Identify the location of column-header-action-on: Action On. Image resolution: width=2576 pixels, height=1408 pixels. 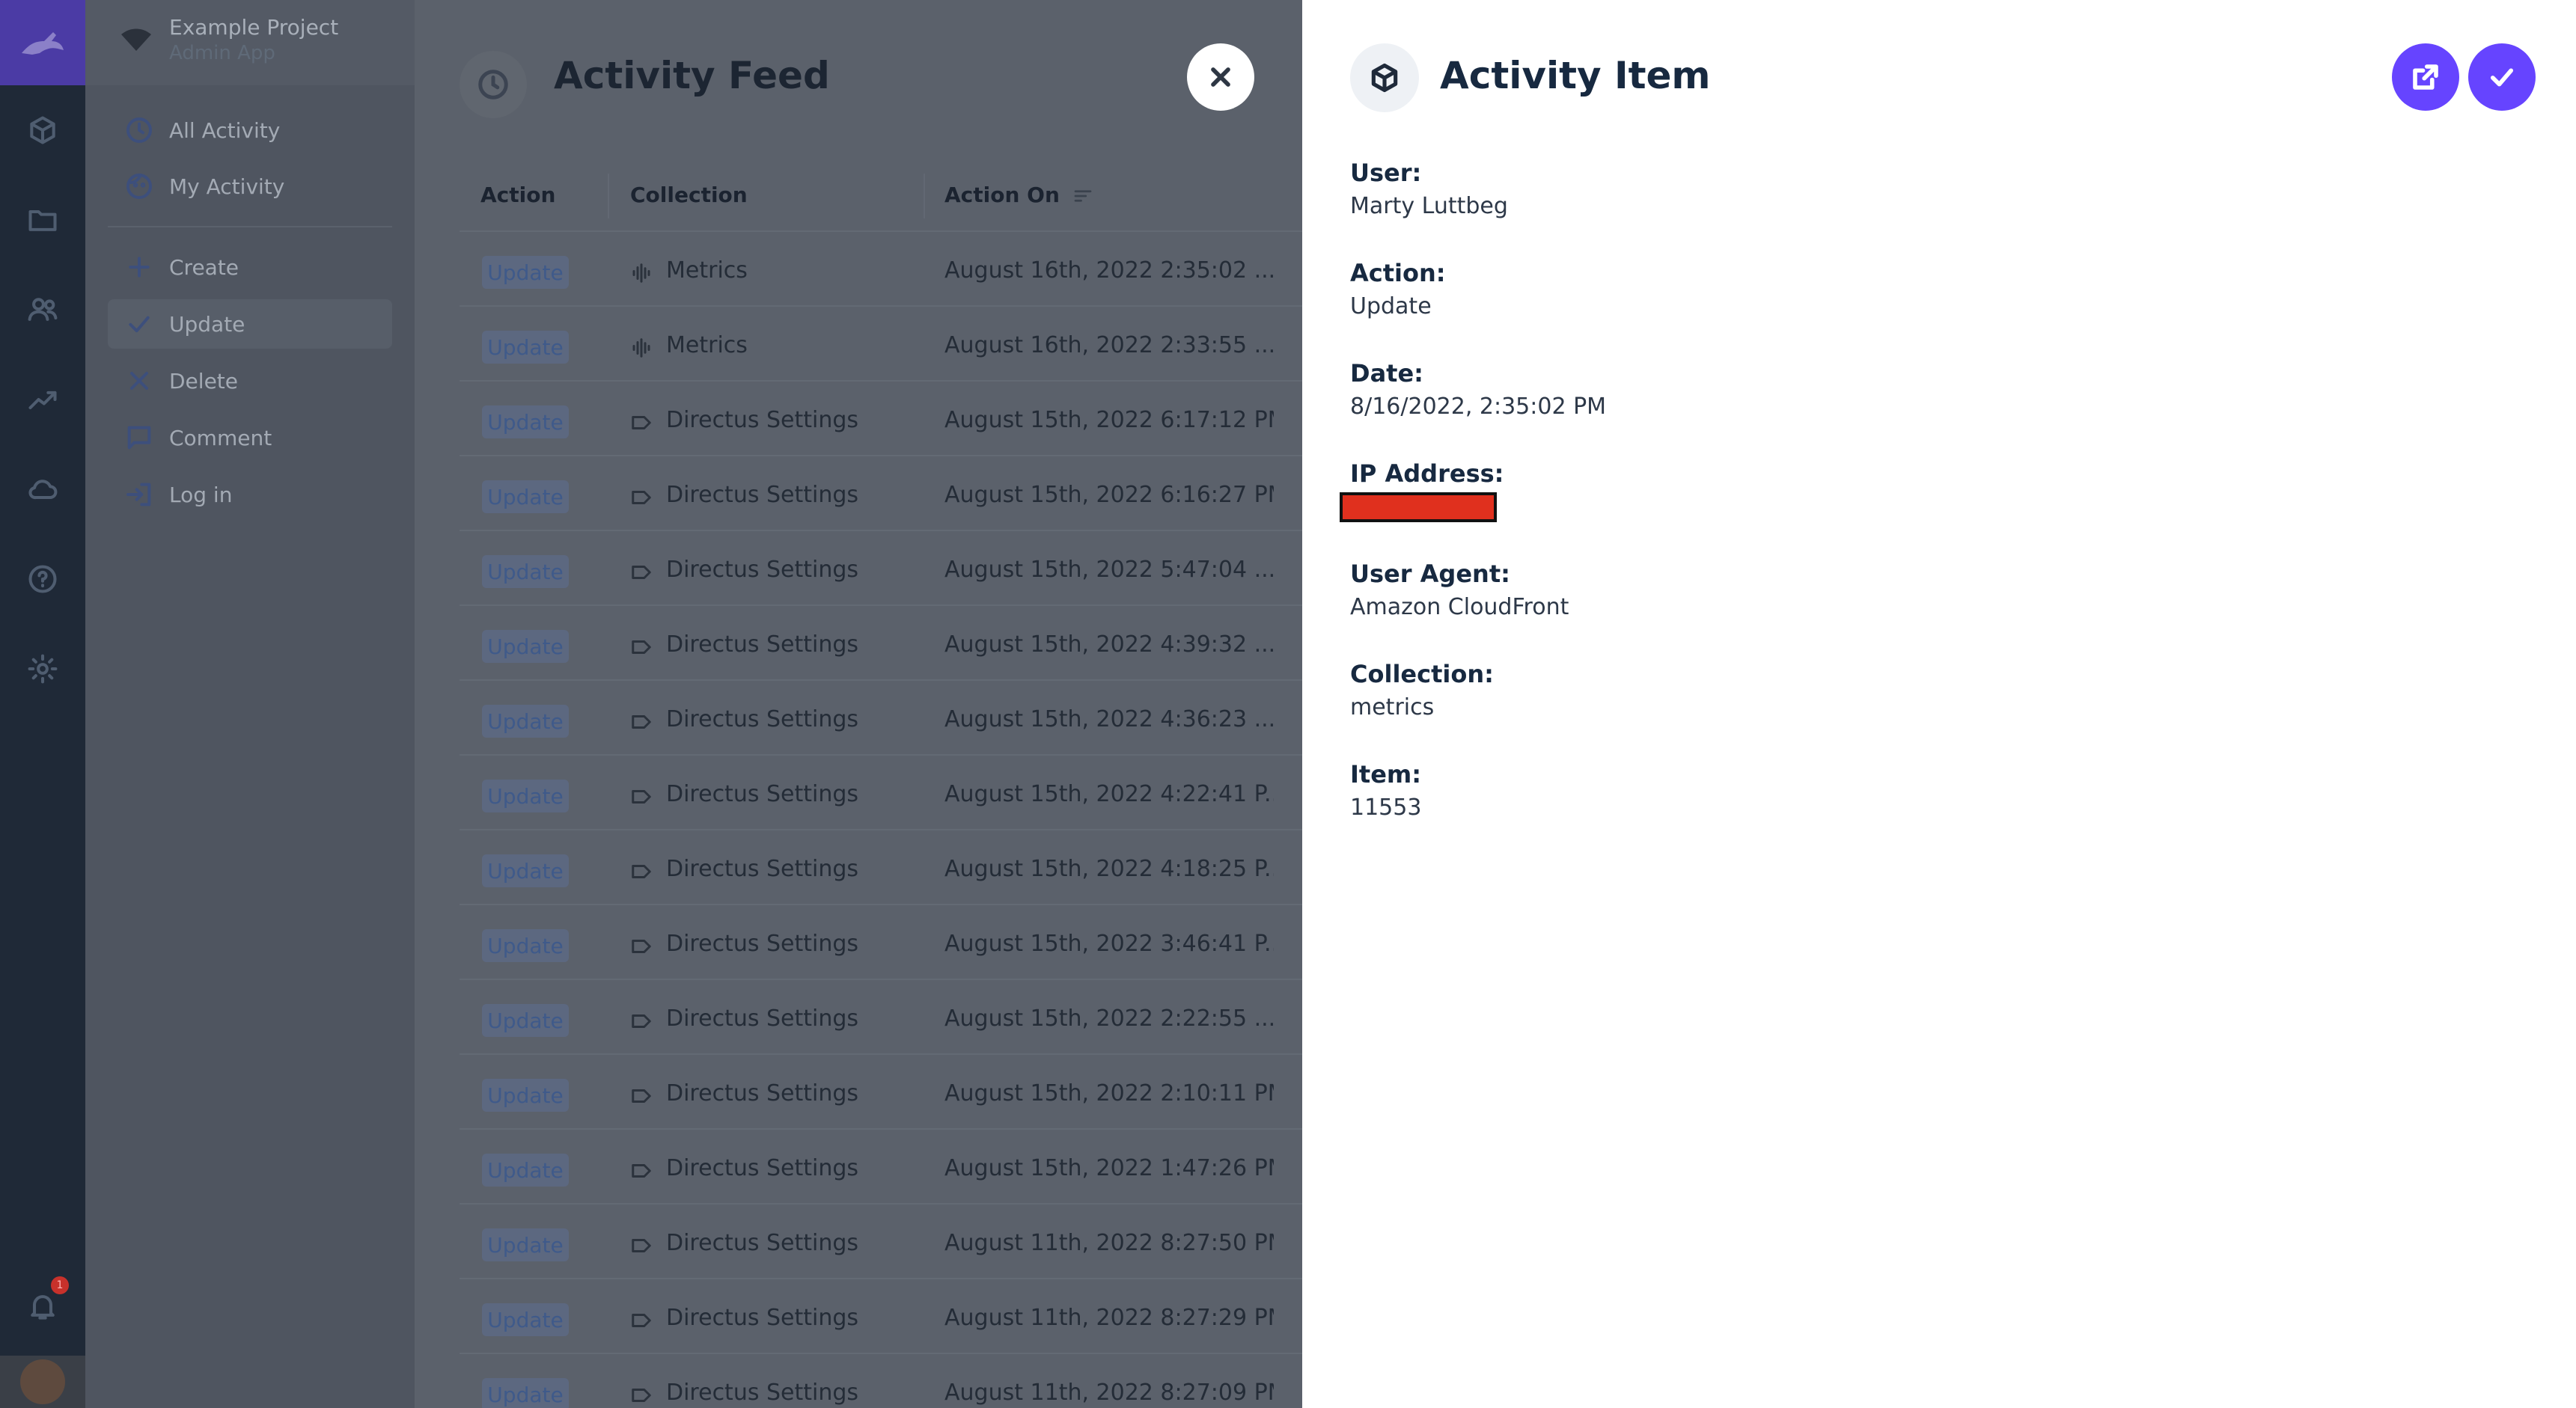
(1019, 195).